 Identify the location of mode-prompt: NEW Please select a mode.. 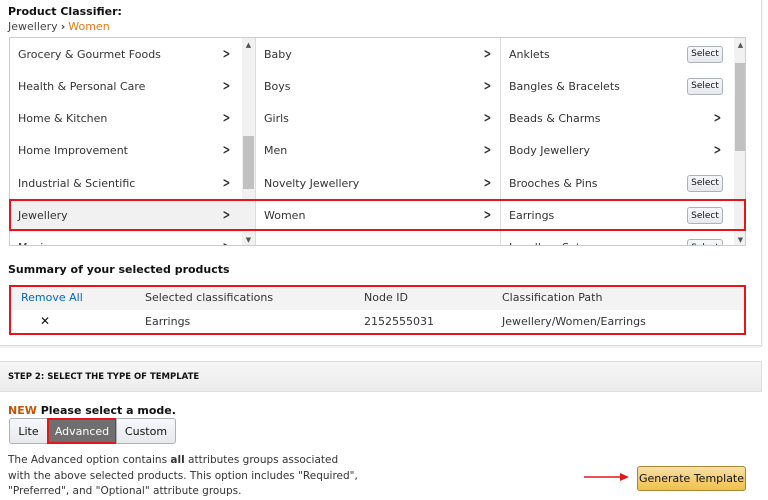
(92, 410).